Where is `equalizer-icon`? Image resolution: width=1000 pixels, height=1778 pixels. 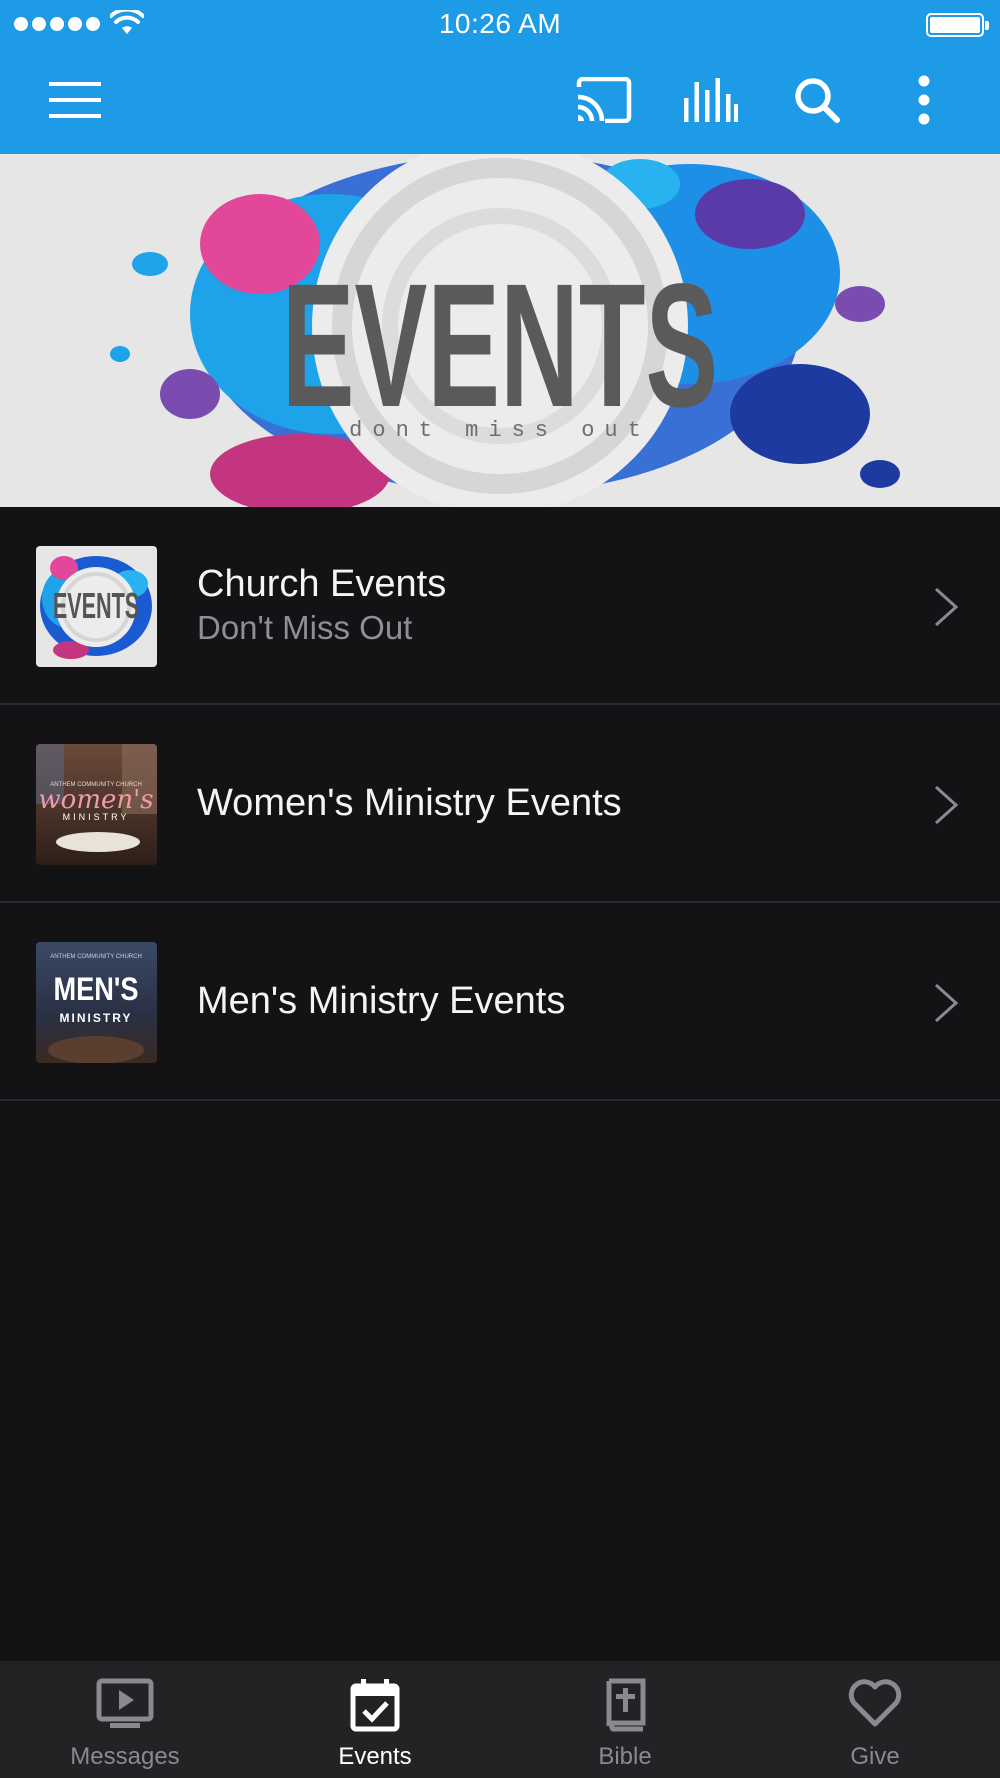 equalizer-icon is located at coordinates (711, 100).